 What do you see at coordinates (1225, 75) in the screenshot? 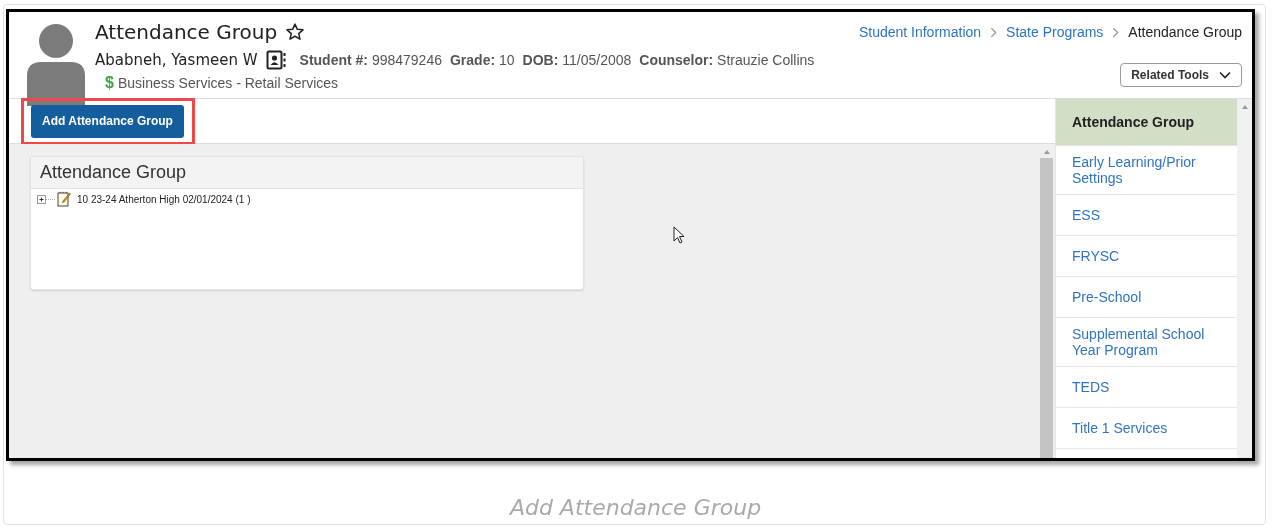
I see `chevron-down-icon` at bounding box center [1225, 75].